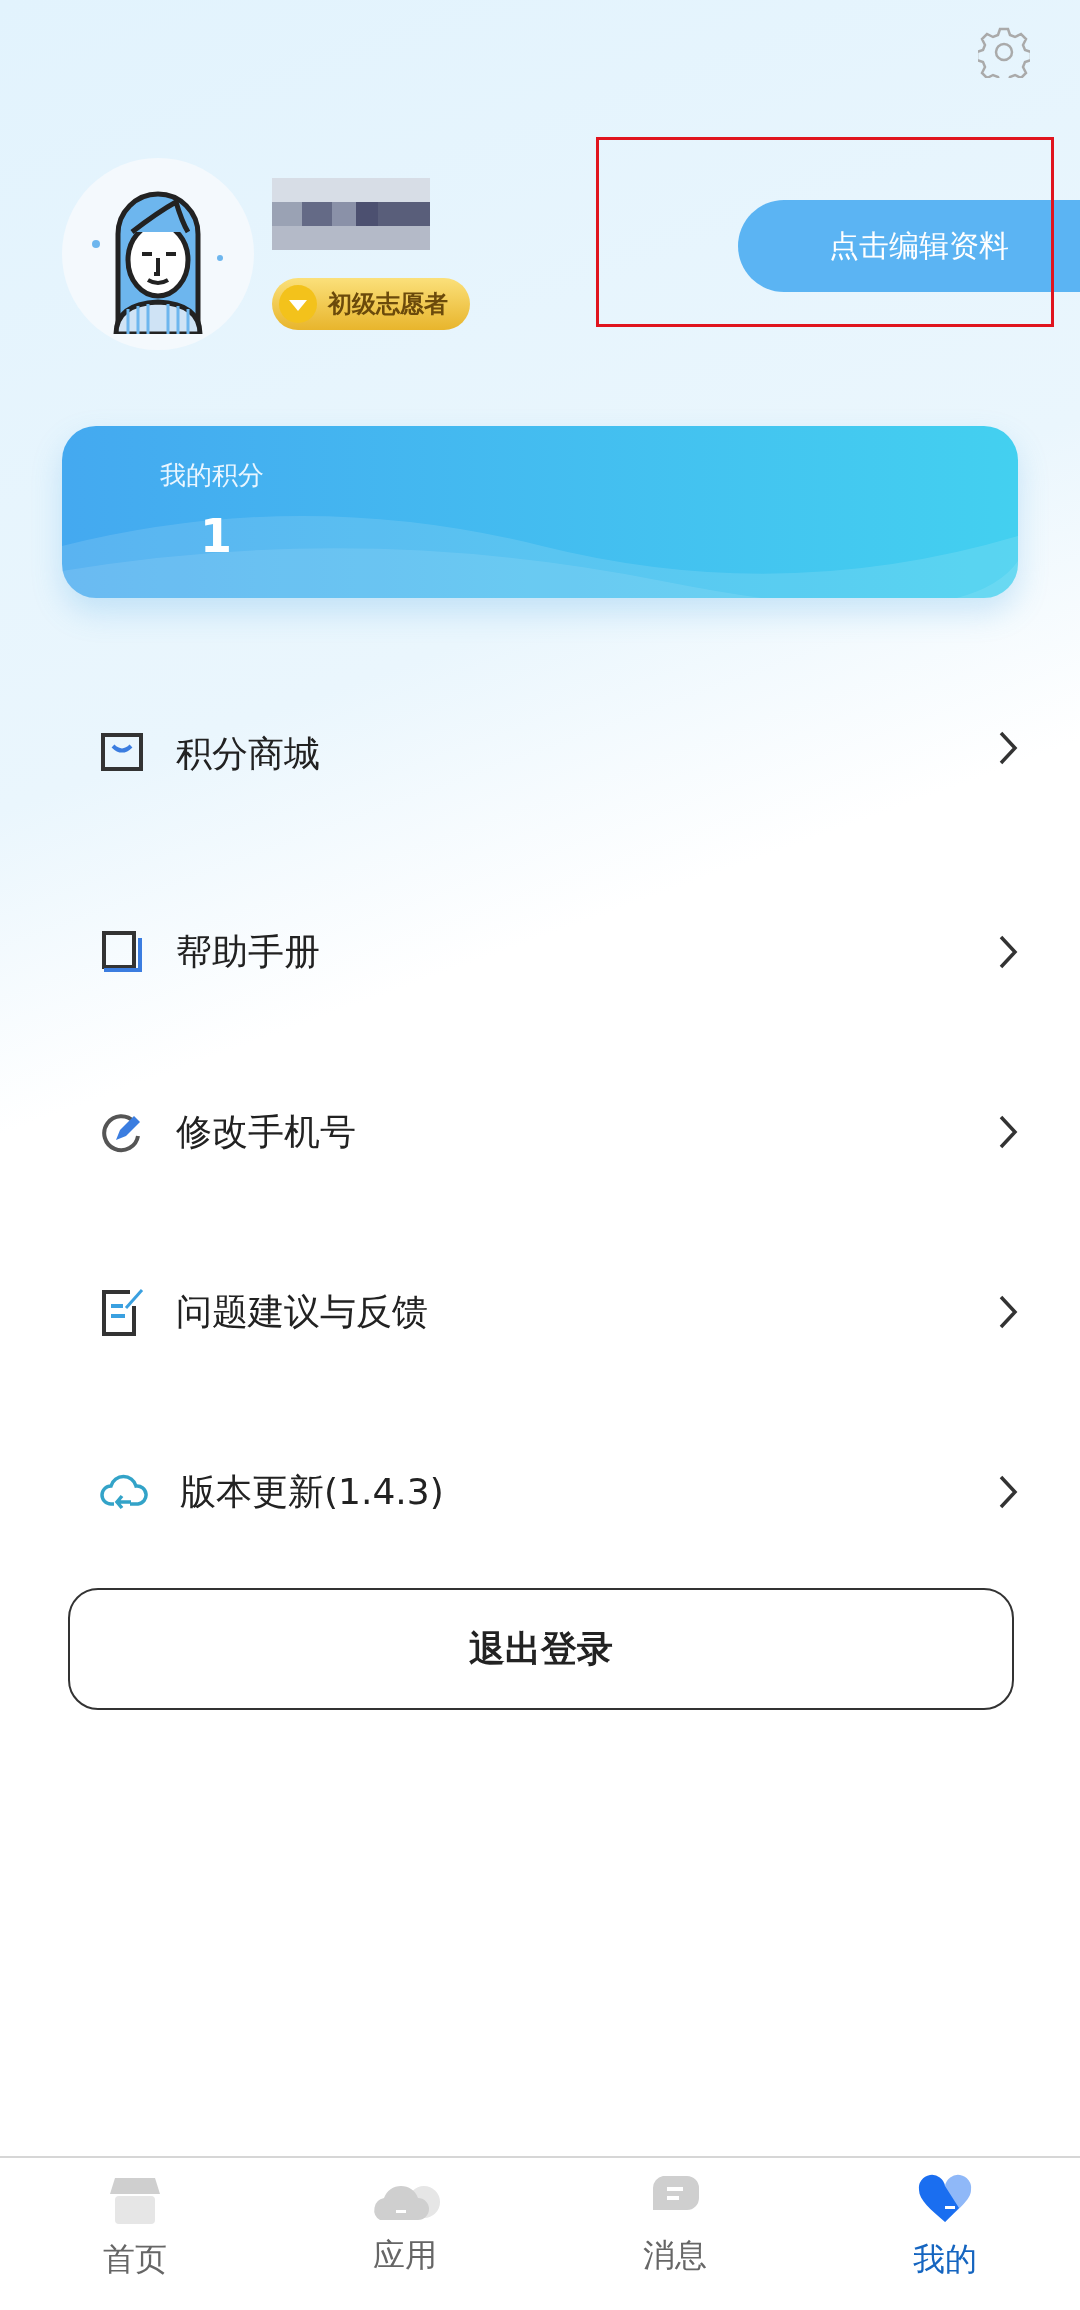 The height and width of the screenshot is (2310, 1080). What do you see at coordinates (540, 1312) in the screenshot?
I see `menu-item: 问题建议与反馈` at bounding box center [540, 1312].